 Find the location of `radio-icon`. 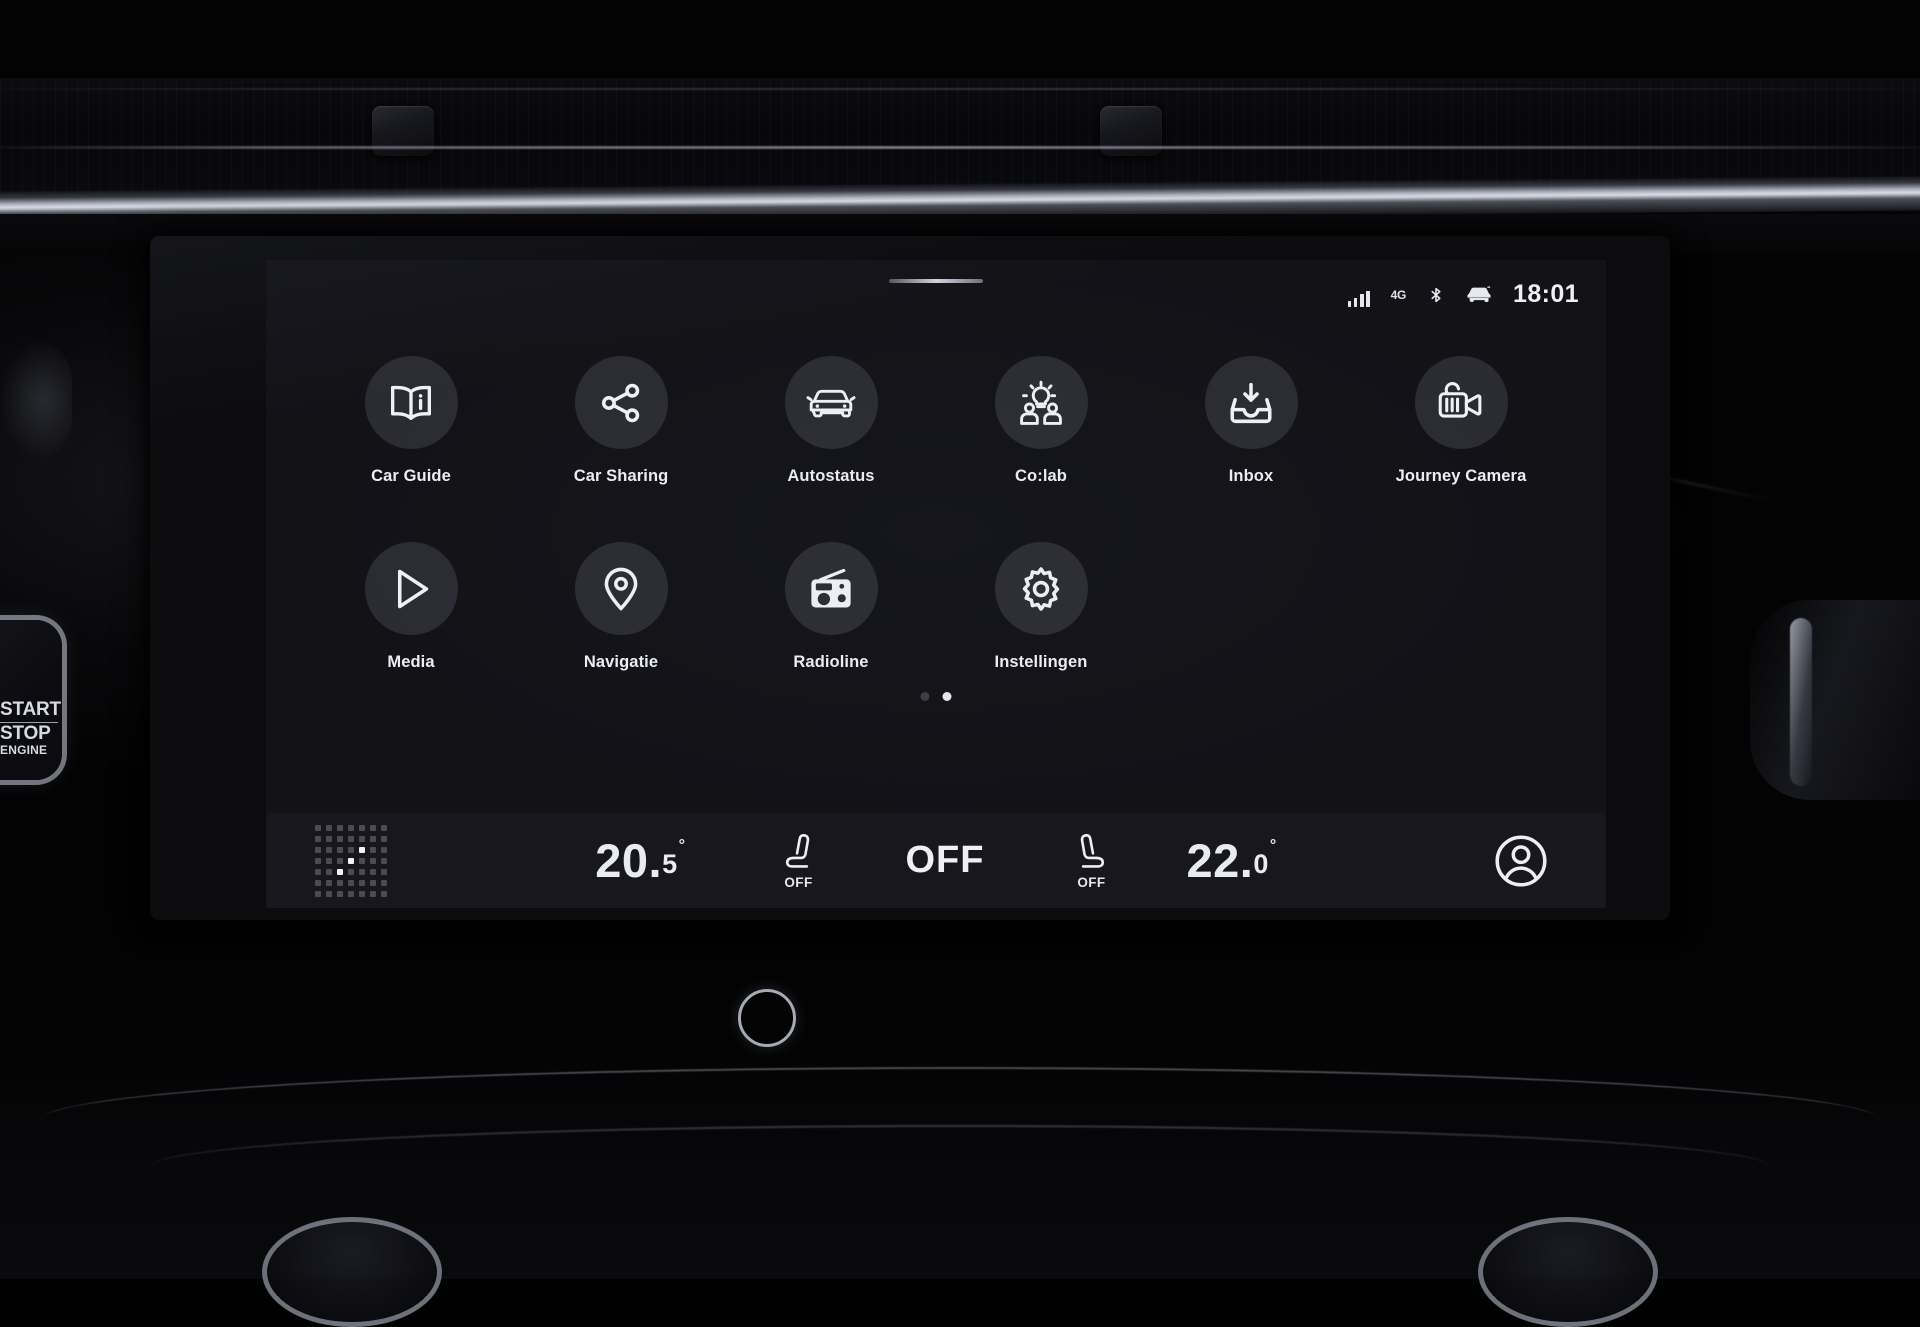

radio-icon is located at coordinates (831, 588).